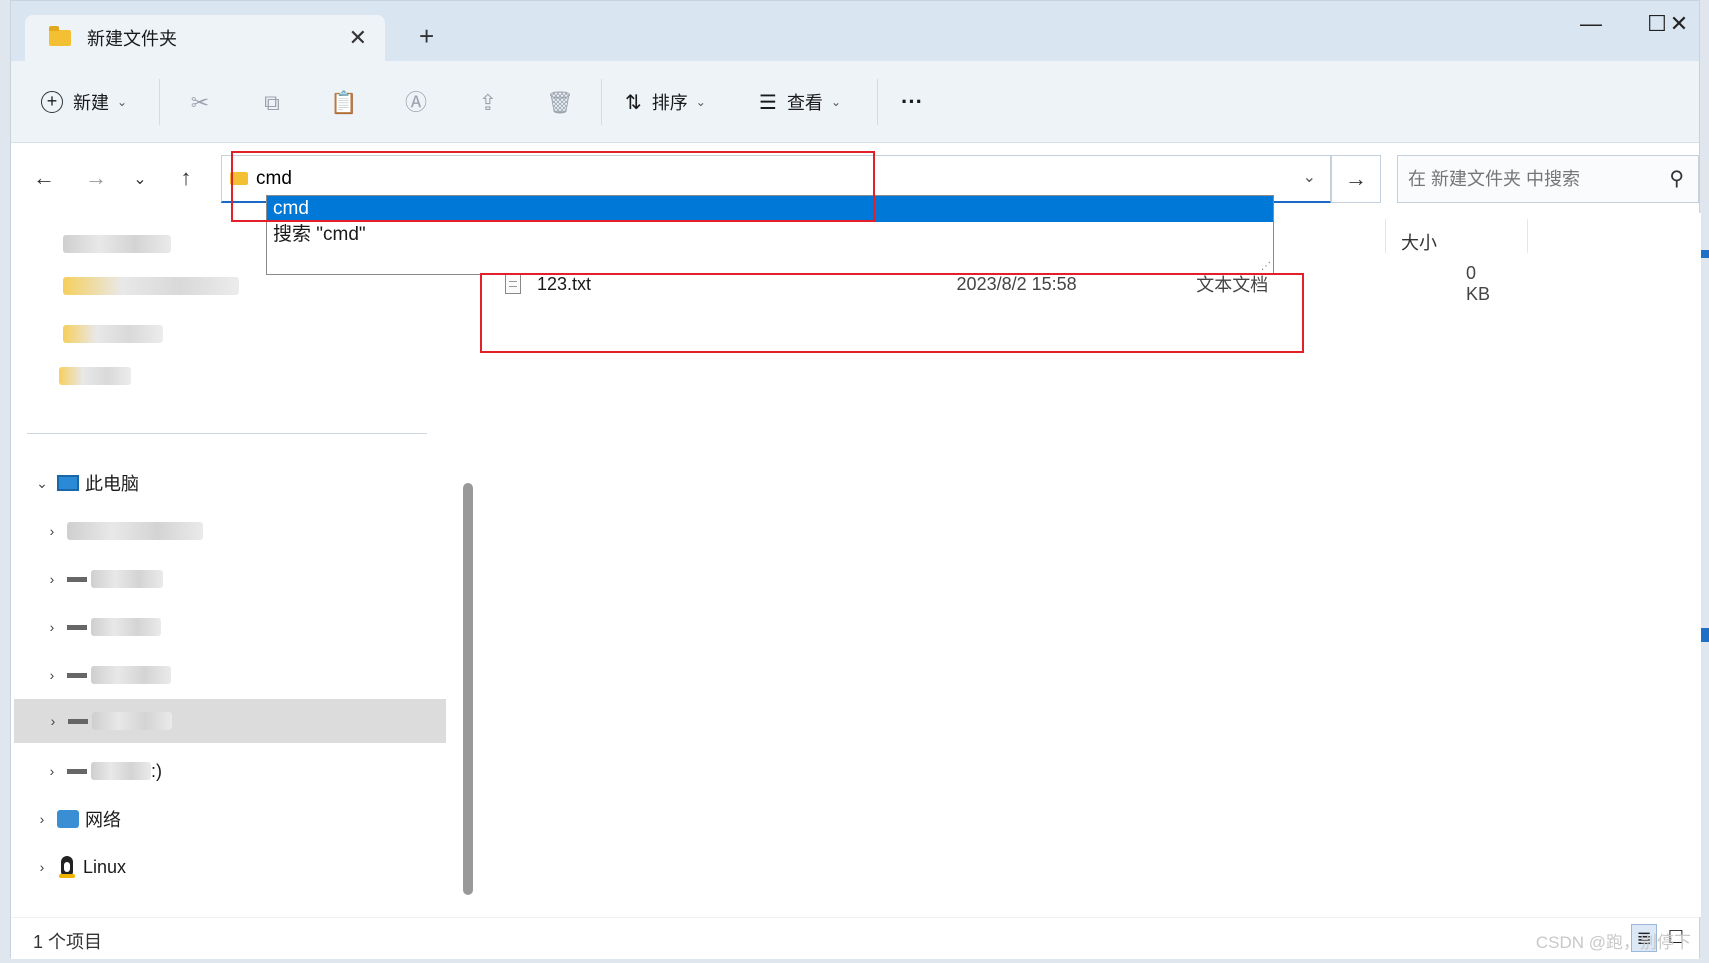  Describe the element at coordinates (1478, 283) in the screenshot. I see `file-size: 0 KB` at that location.